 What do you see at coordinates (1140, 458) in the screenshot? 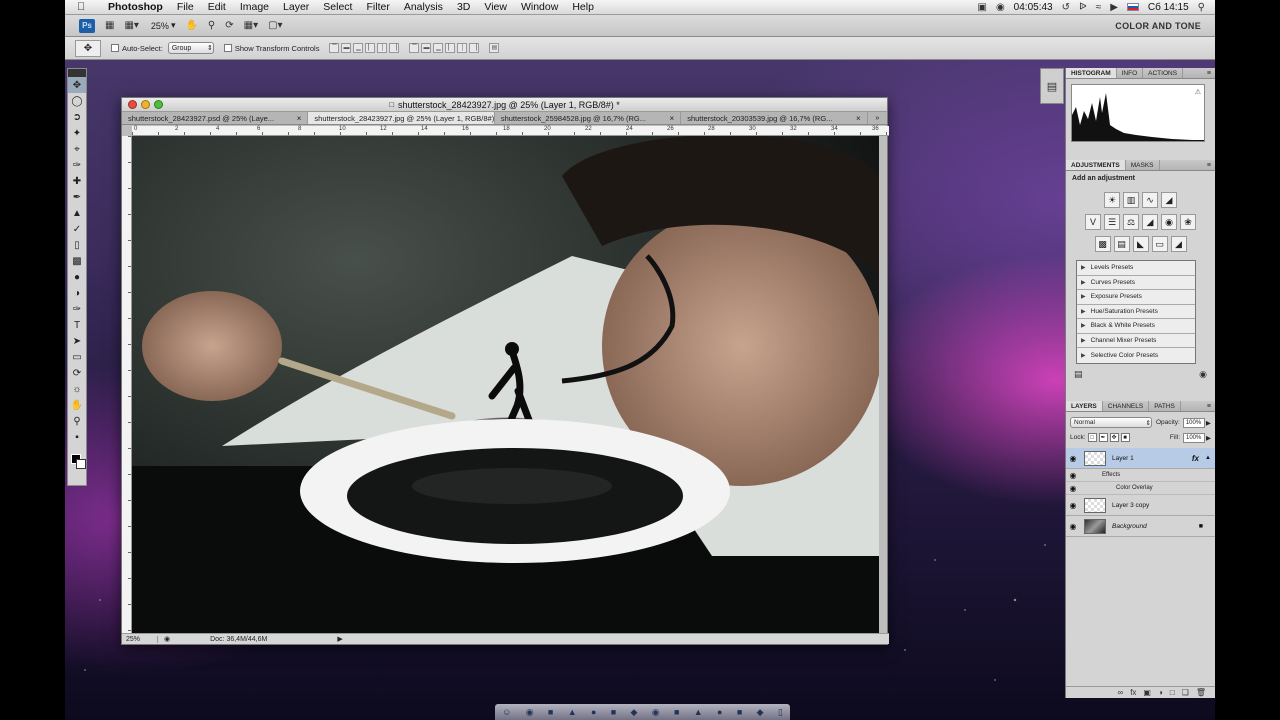
I see `layer-row-layer-1: ◉ Layer 1 fx ▲` at bounding box center [1140, 458].